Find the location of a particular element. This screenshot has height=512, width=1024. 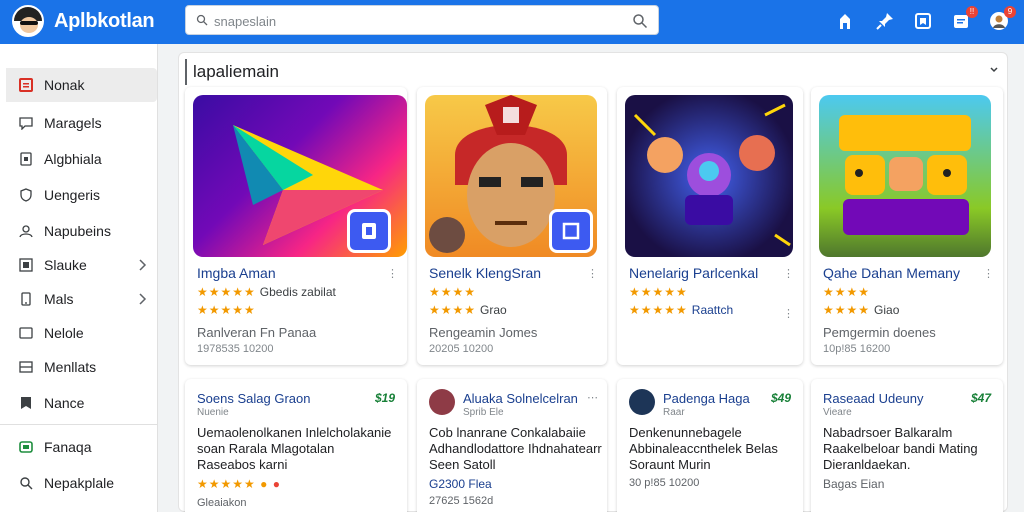

sidebar-item-napubeins: Napubeins is located at coordinates (81, 231).